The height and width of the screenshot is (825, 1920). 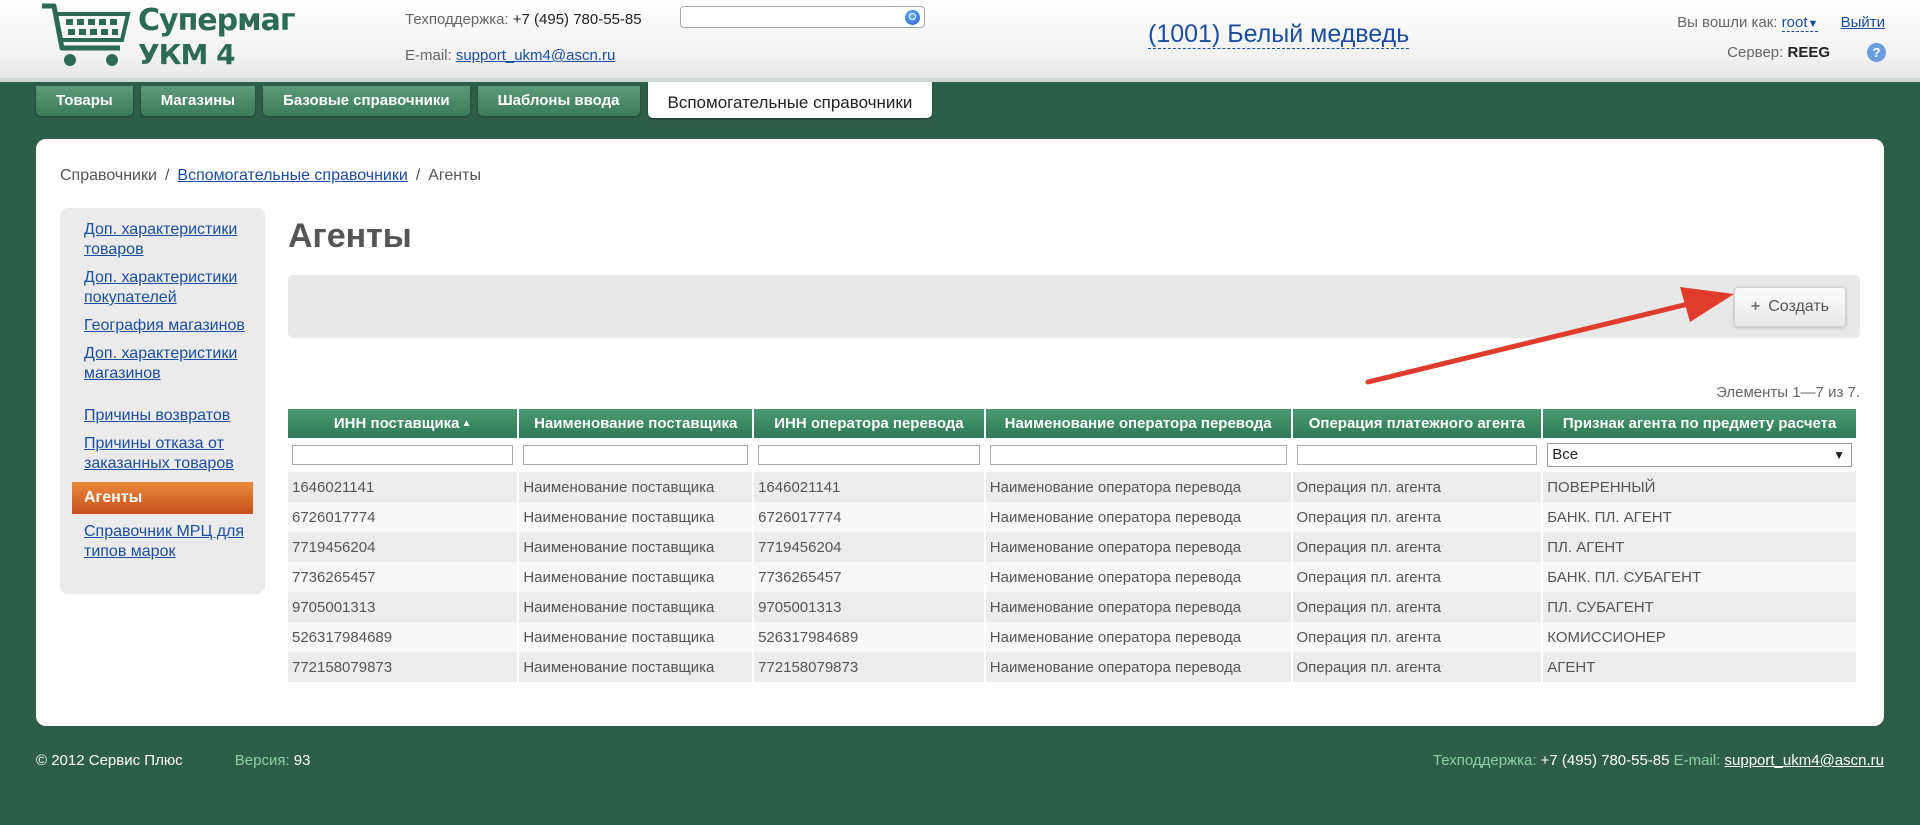 What do you see at coordinates (1789, 307) in the screenshot?
I see `create-button: + Создать` at bounding box center [1789, 307].